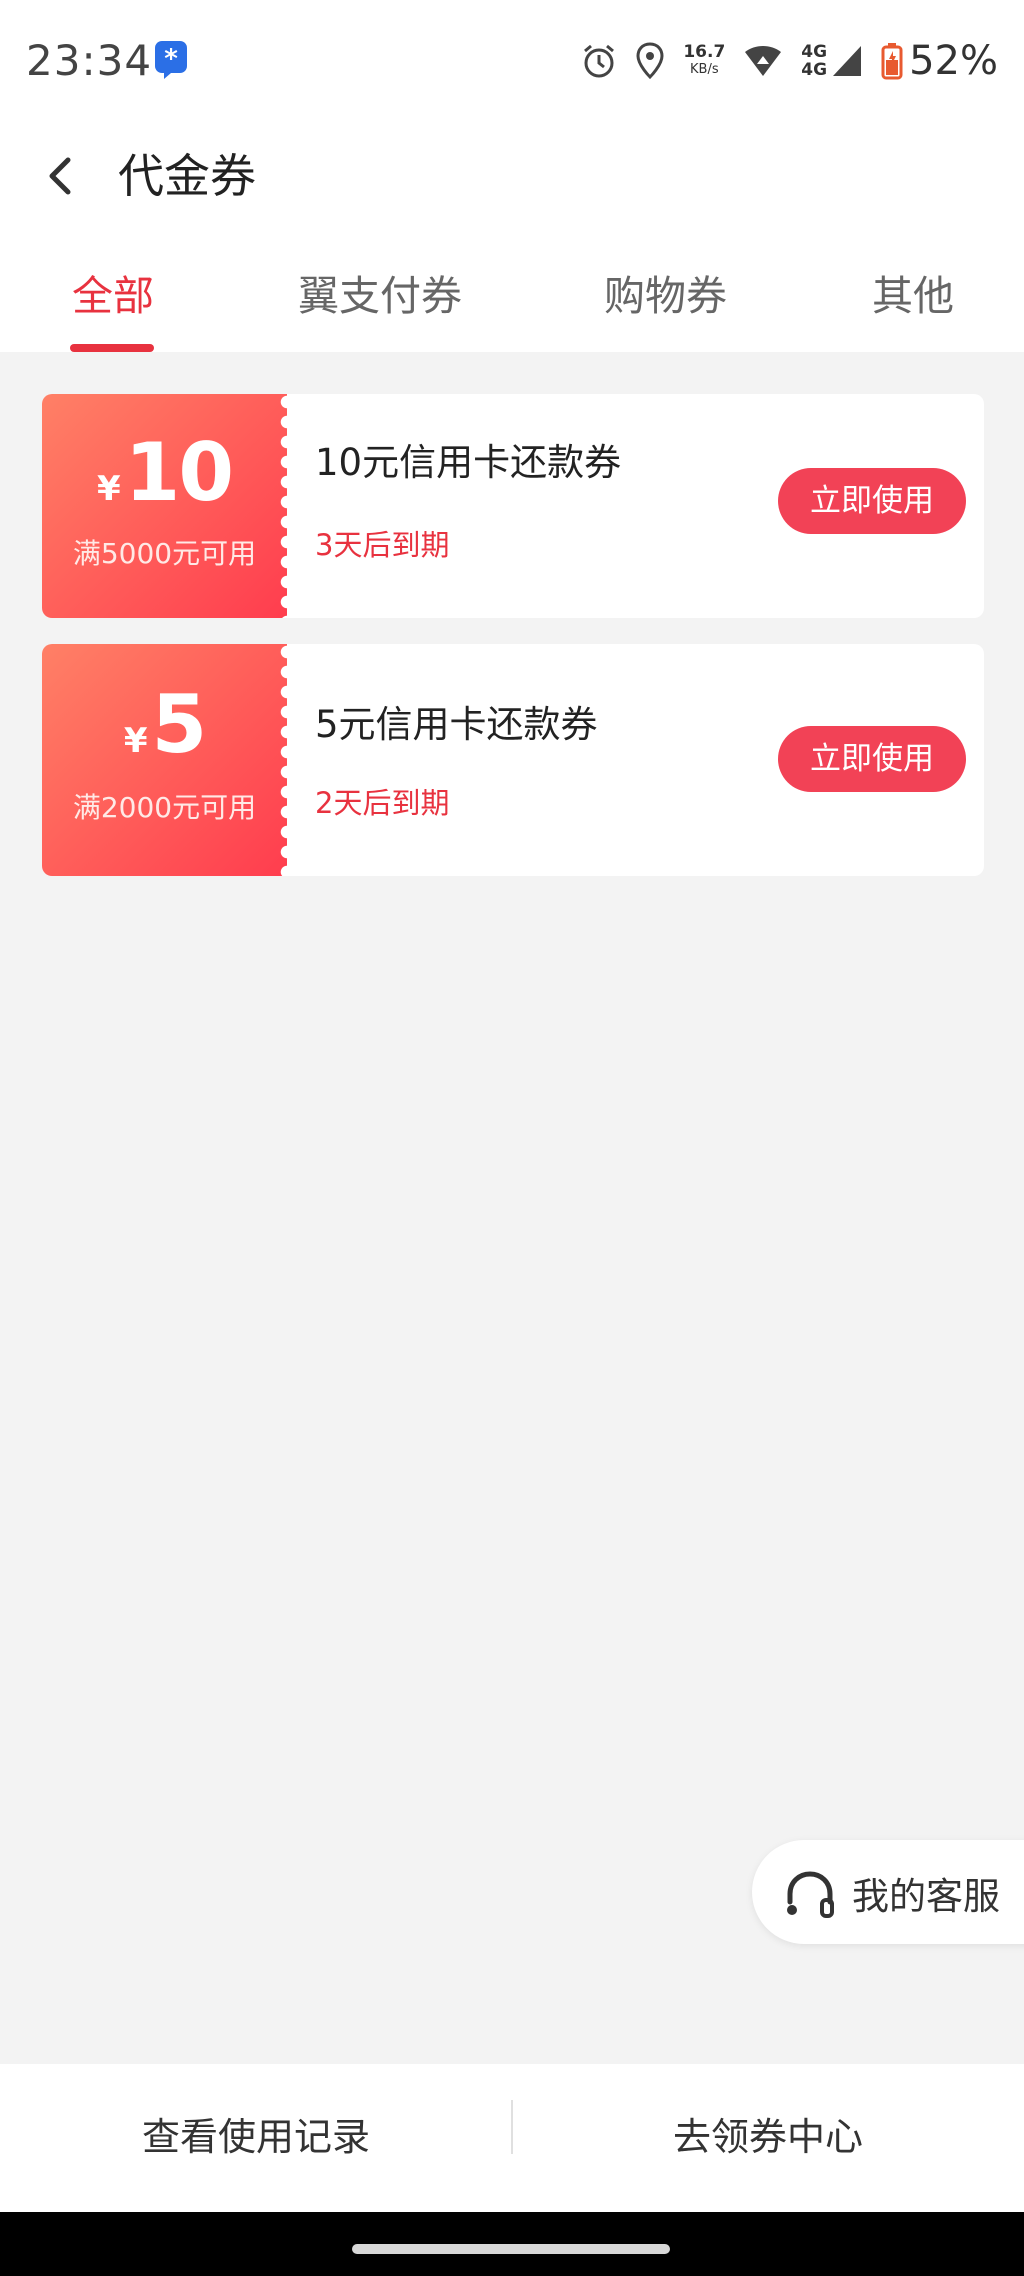  I want to click on coupon-center-button: 去领券中心, so click(768, 2133).